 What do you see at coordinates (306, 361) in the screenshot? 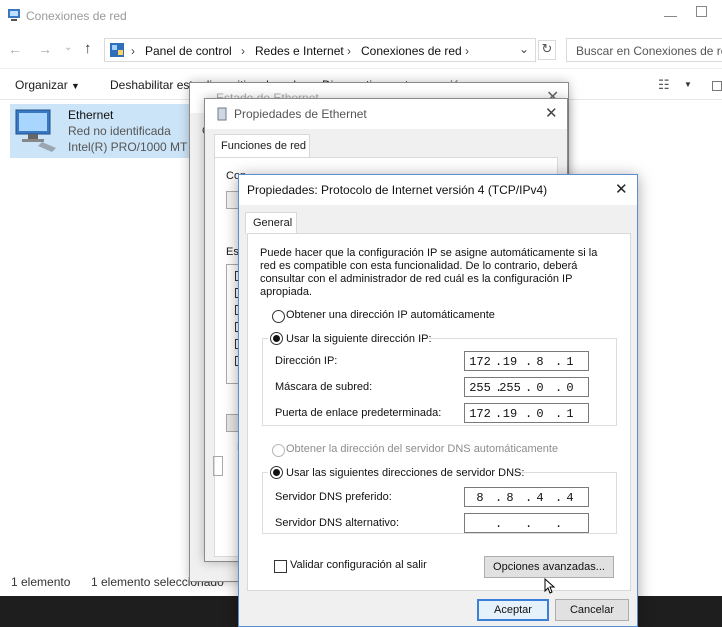
I see `ip-address-label: Dirección IP:` at bounding box center [306, 361].